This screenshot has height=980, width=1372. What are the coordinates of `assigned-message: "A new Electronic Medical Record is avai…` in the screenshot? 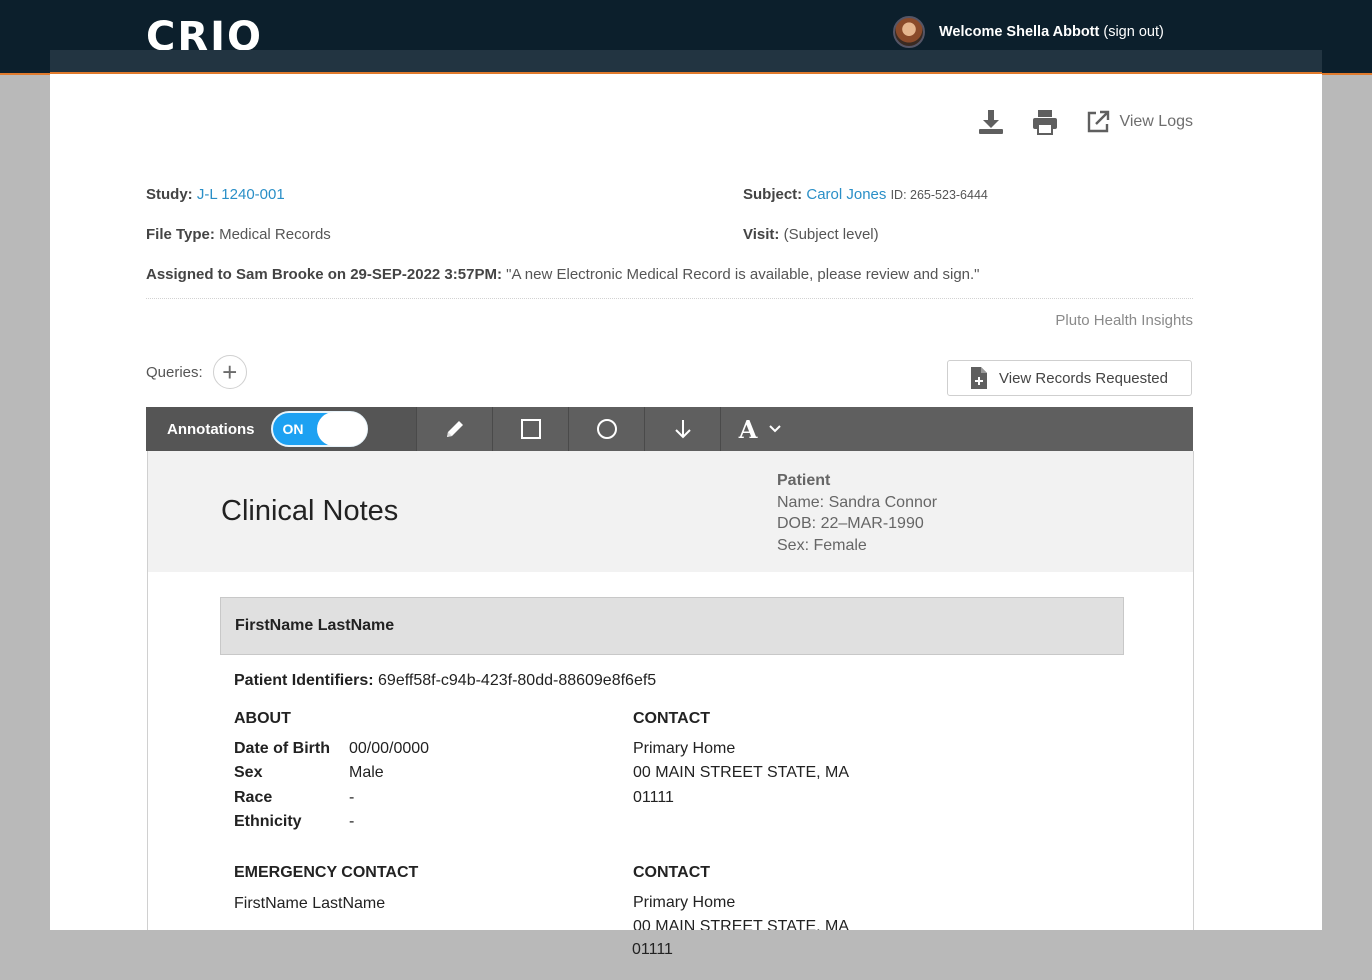 It's located at (743, 274).